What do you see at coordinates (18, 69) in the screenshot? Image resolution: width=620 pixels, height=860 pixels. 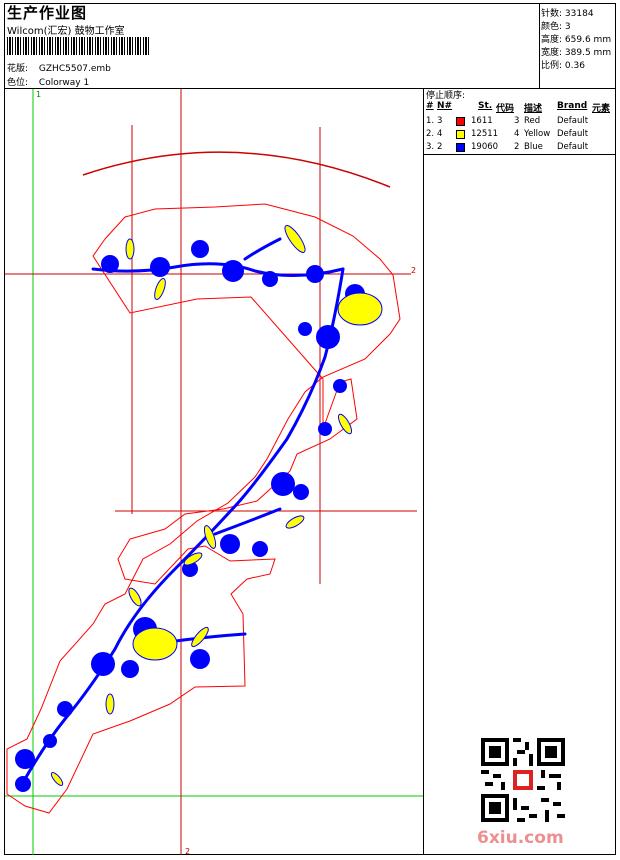 I see `design-file-label: 花版:` at bounding box center [18, 69].